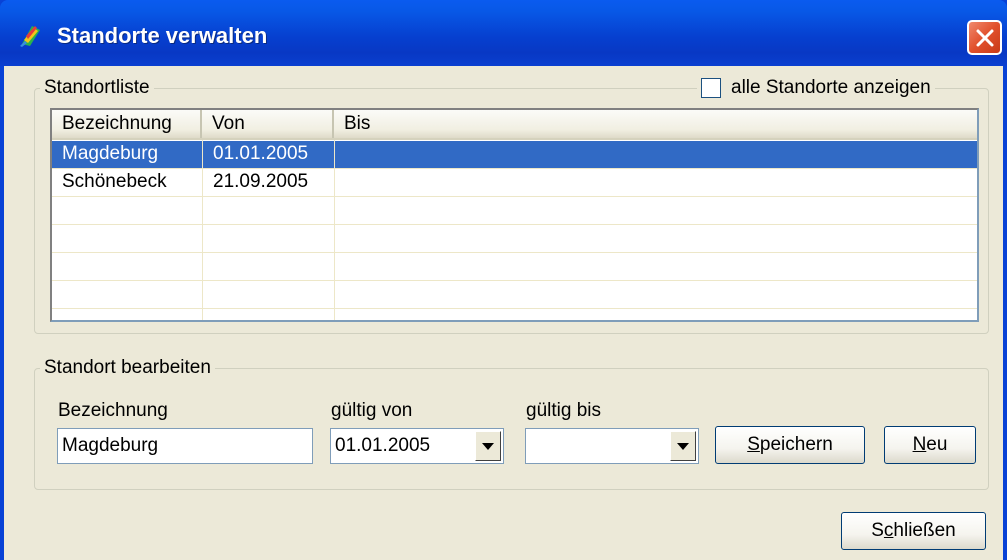 This screenshot has height=560, width=1007. I want to click on table-row: Schönebeck 21.09.2005, so click(514, 183).